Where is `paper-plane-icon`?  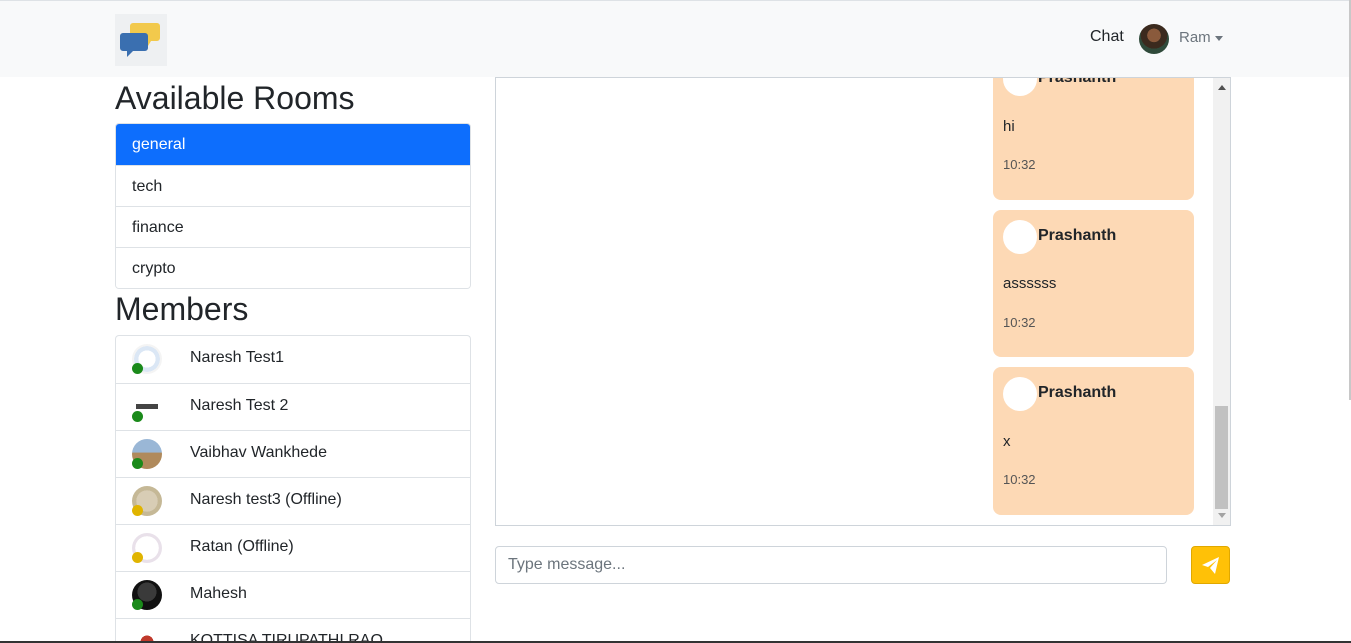
paper-plane-icon is located at coordinates (1210, 565).